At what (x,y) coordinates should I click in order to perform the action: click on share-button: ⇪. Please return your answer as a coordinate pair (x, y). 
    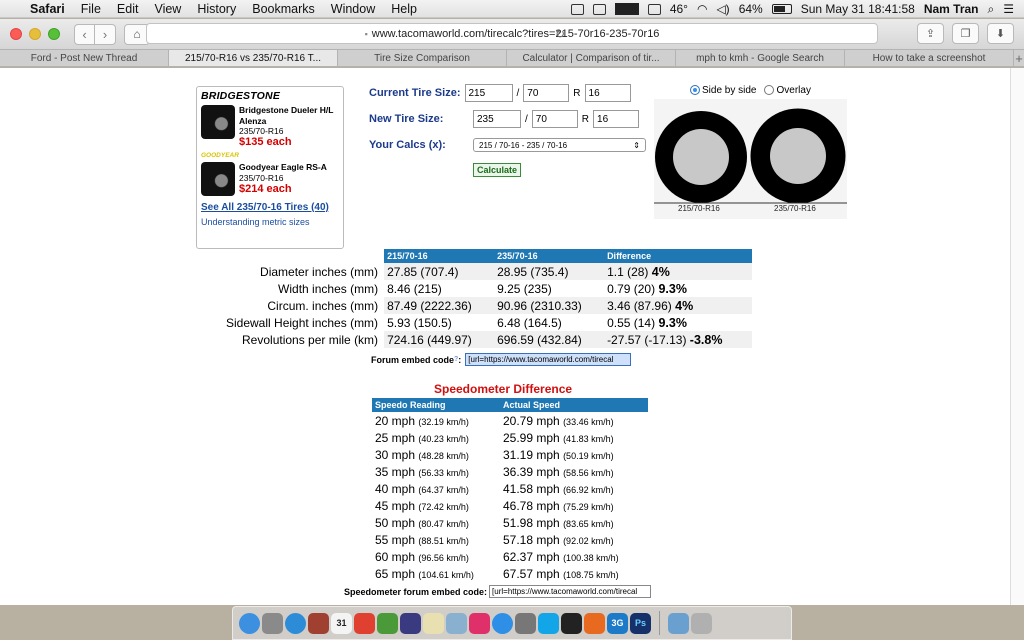
    Looking at the image, I should click on (930, 33).